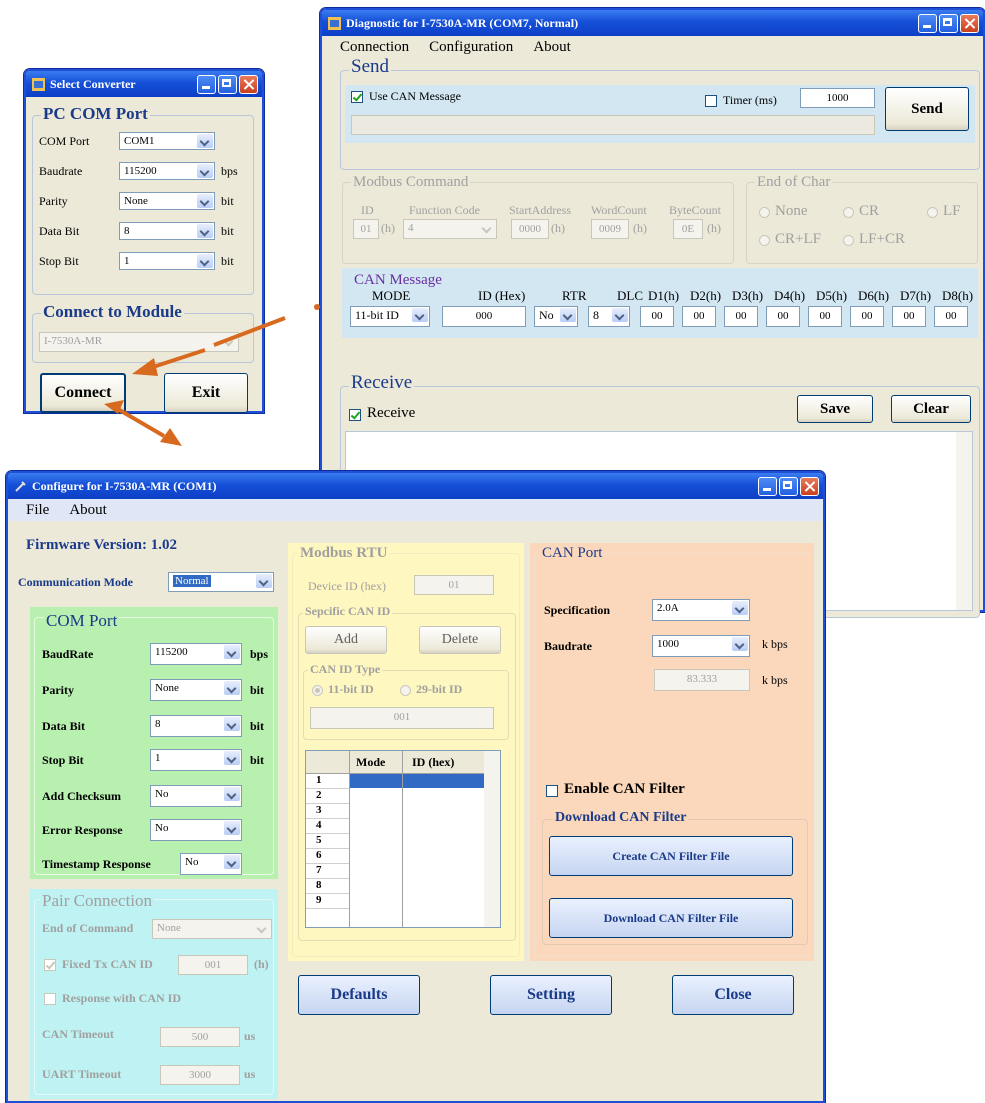 Image resolution: width=985 pixels, height=1103 pixels. I want to click on response-with-can-id-checkbox, so click(50, 999).